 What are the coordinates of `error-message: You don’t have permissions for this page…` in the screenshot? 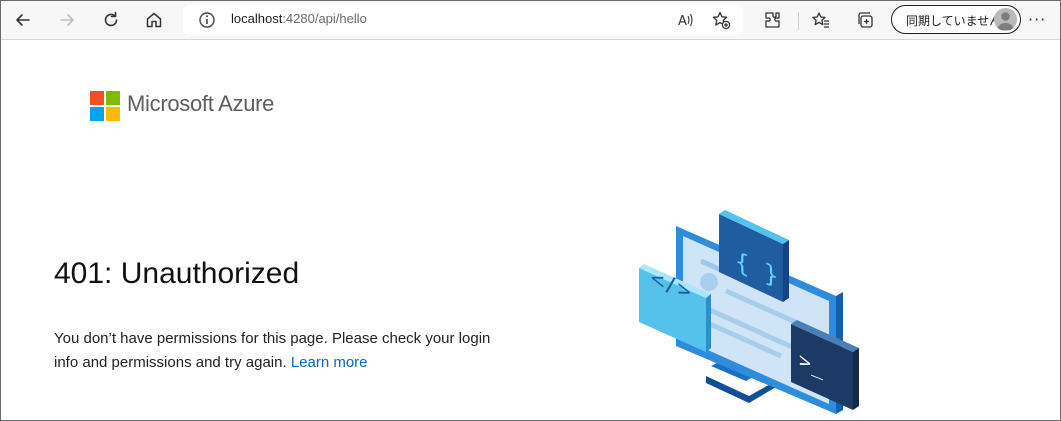 It's located at (274, 351).